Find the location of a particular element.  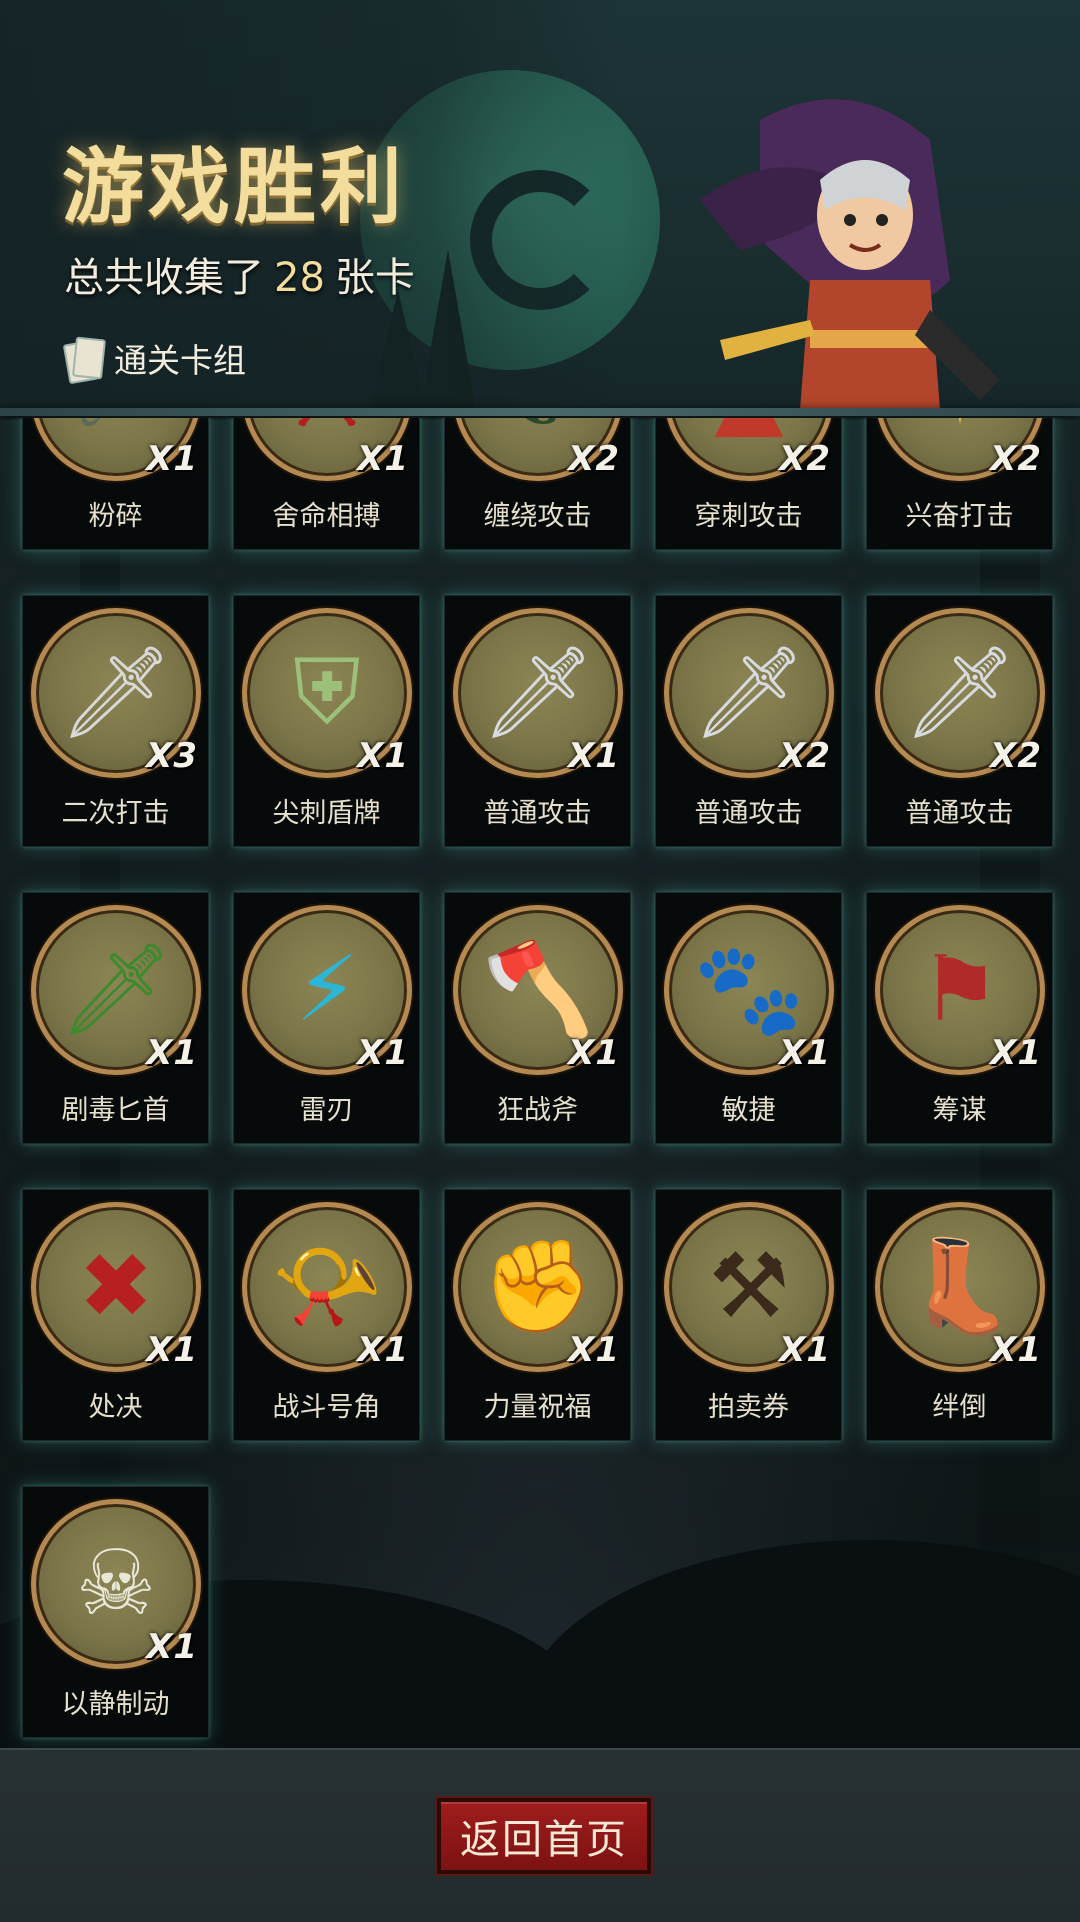

summary-prefix: 总共收集了 is located at coordinates (164, 278).